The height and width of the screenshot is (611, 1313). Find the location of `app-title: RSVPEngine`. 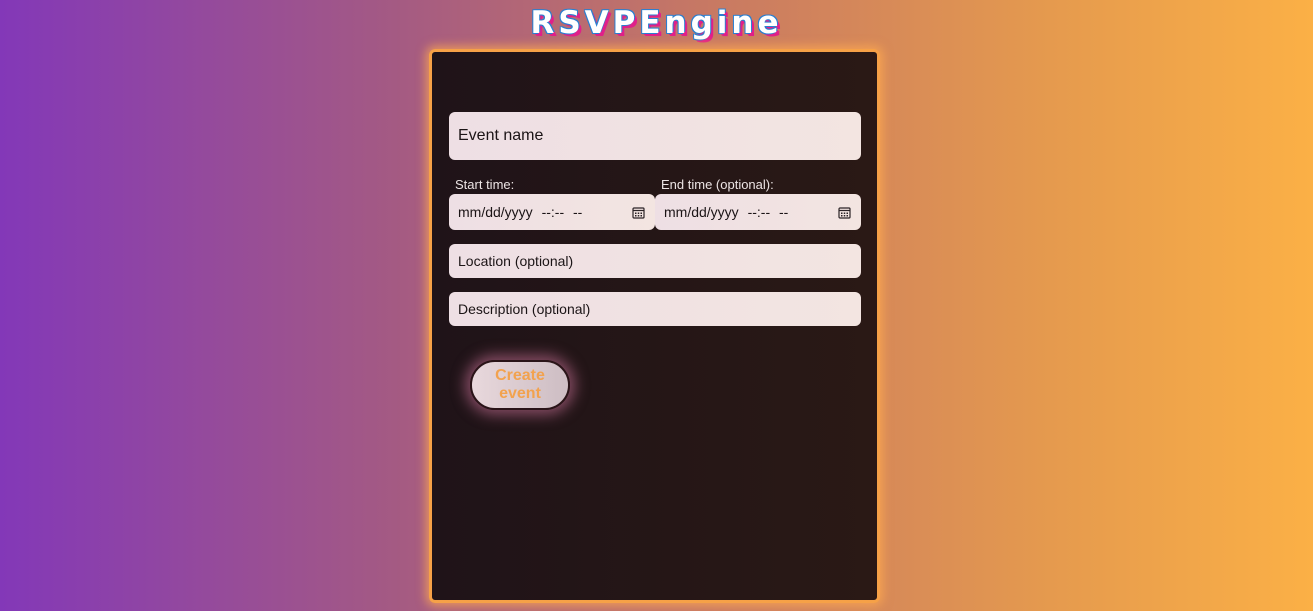

app-title: RSVPEngine is located at coordinates (656, 23).